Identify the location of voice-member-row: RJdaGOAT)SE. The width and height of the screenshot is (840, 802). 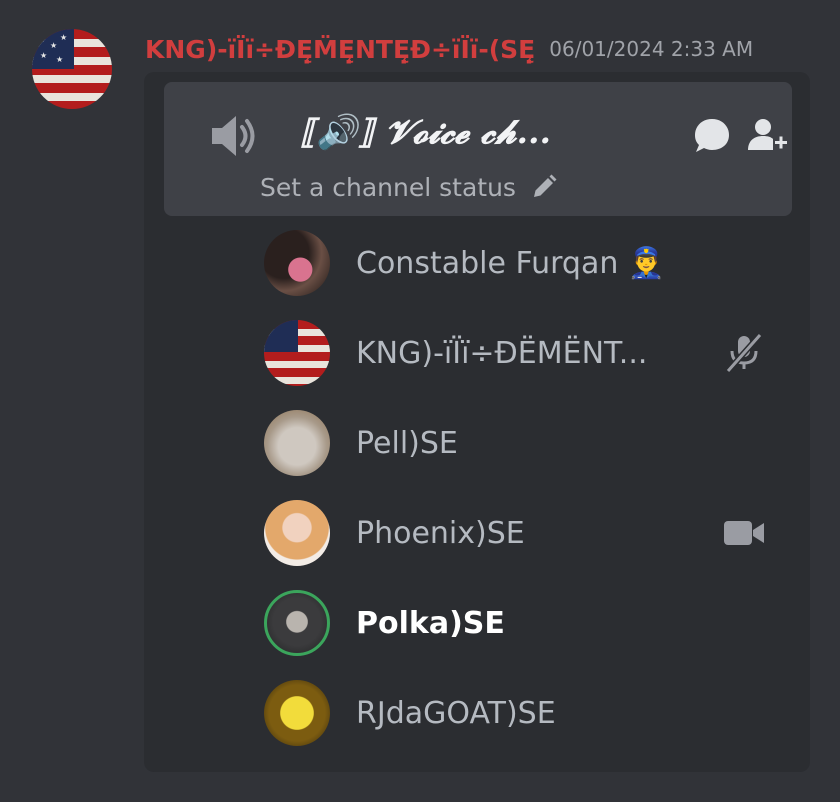
(524, 713).